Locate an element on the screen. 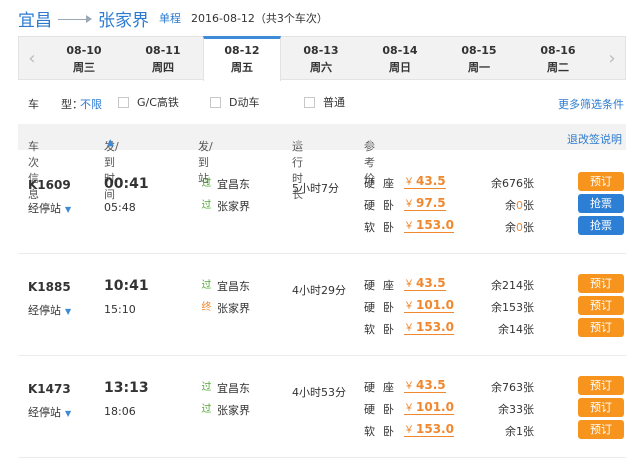  date-tab-0: 08-10 周三 is located at coordinates (84, 58).